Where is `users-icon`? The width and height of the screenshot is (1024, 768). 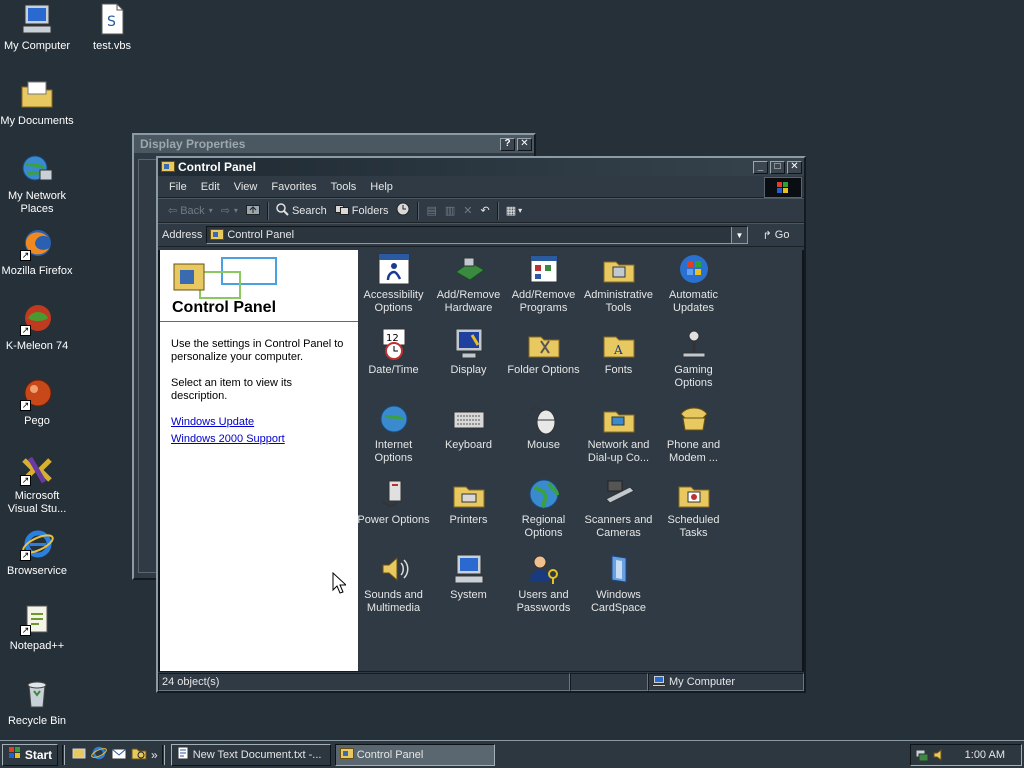
users-icon is located at coordinates (544, 569).